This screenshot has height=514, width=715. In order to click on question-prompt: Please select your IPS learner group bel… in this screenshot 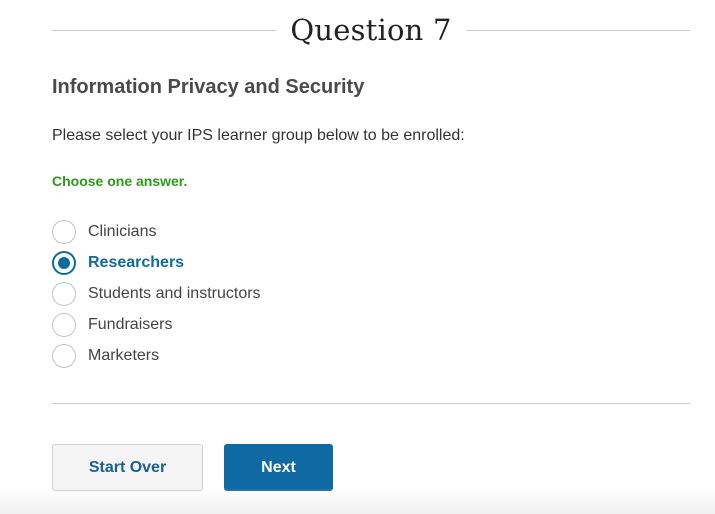, I will do `click(258, 135)`.